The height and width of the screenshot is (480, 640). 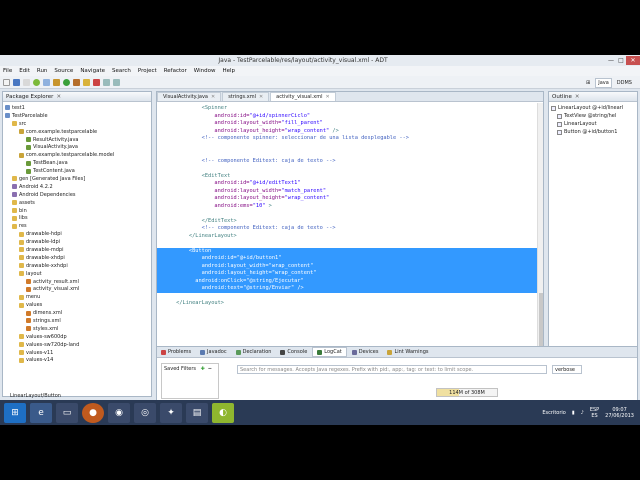 I want to click on outline-item: LinearLayout, so click(x=593, y=124).